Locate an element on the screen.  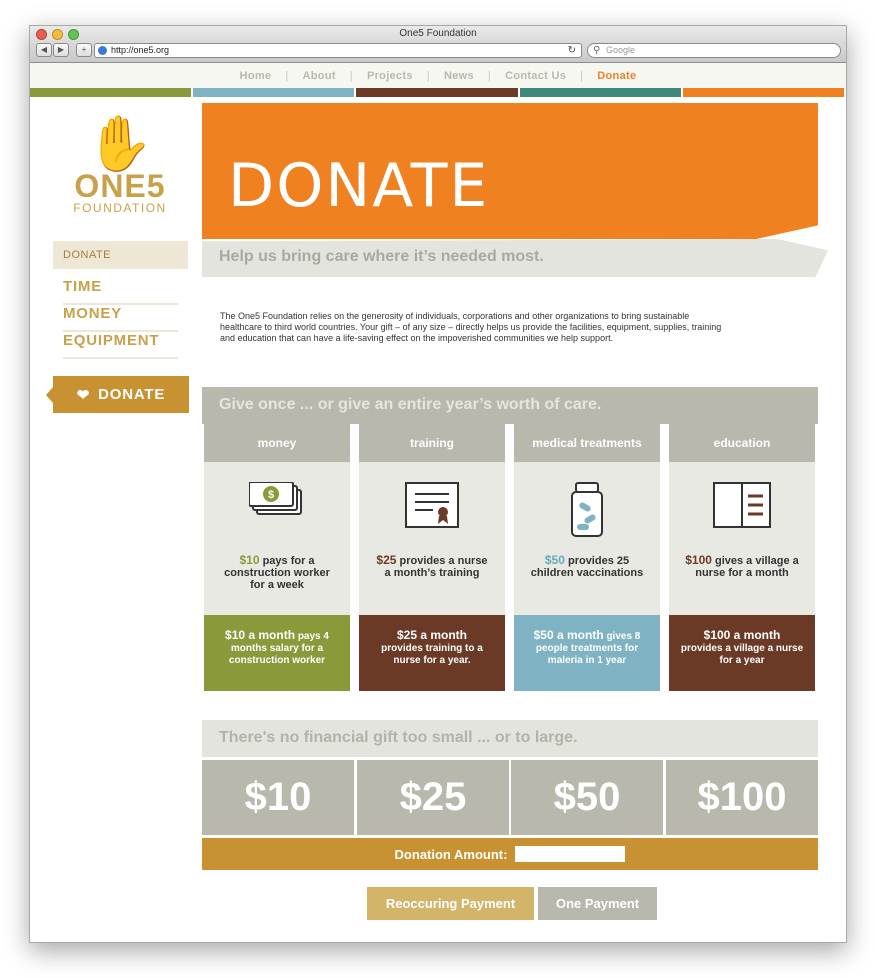
card-heading: money is located at coordinates (277, 443).